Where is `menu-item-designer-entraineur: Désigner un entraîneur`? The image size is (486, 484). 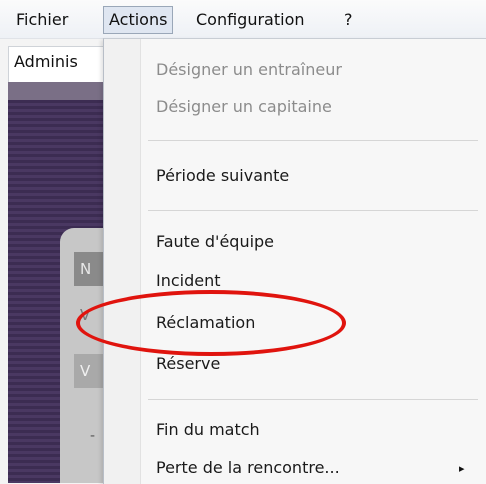 menu-item-designer-entraineur: Désigner un entraîneur is located at coordinates (249, 69).